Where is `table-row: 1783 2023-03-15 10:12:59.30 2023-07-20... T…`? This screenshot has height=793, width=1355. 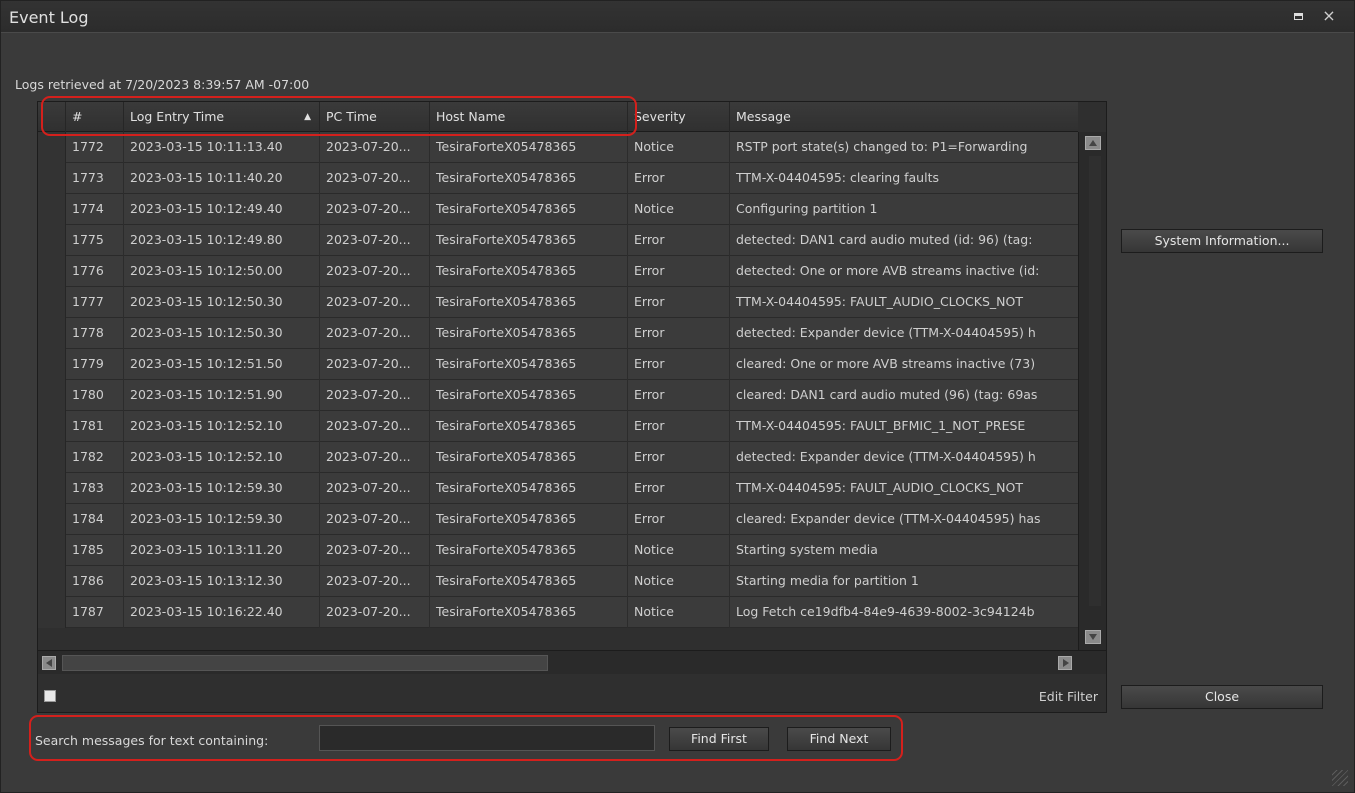 table-row: 1783 2023-03-15 10:12:59.30 2023-07-20... T… is located at coordinates (558, 488).